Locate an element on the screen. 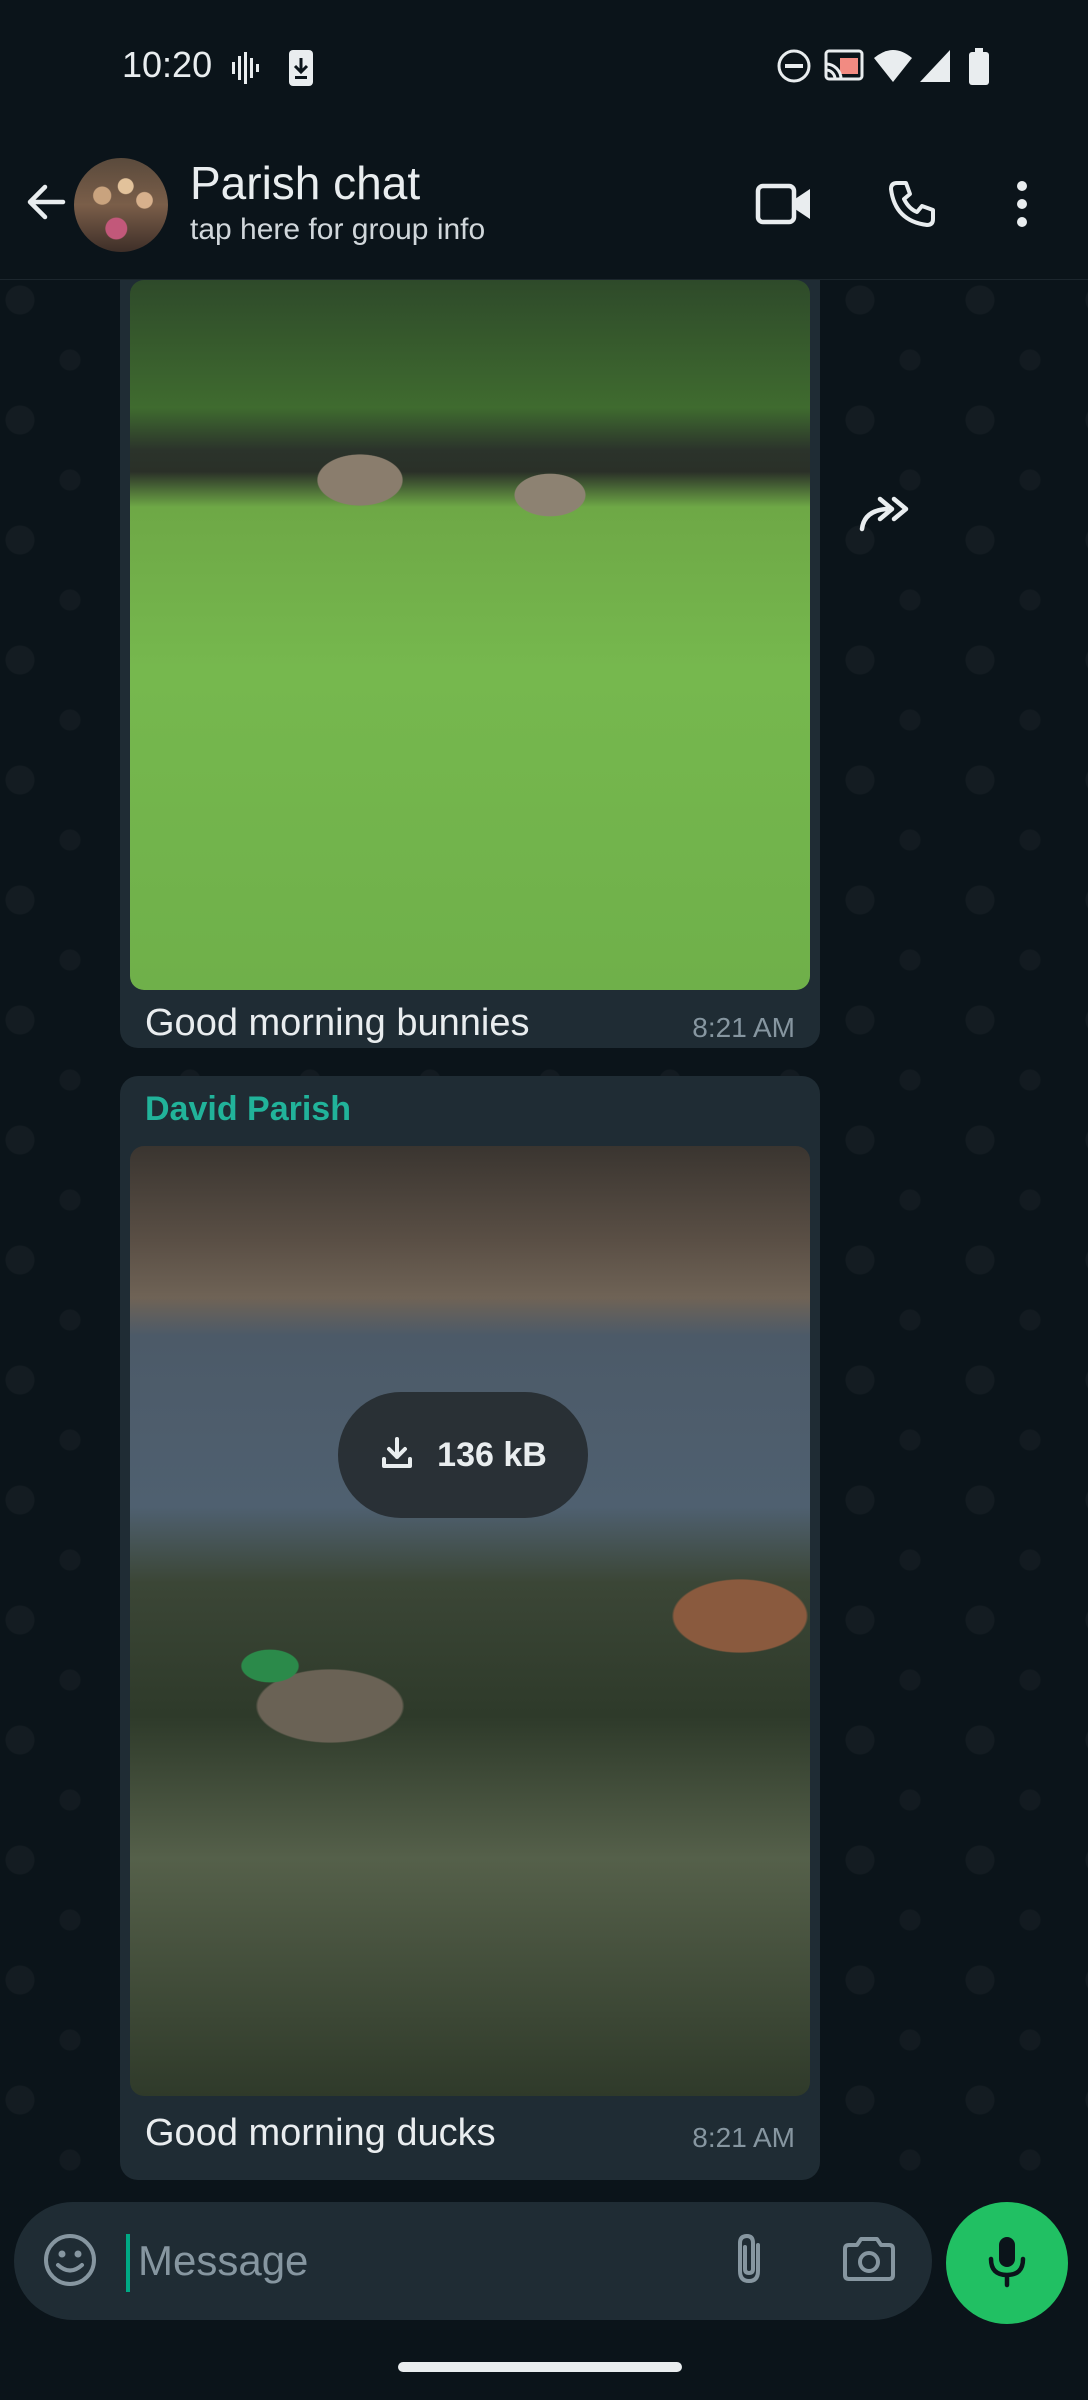 This screenshot has width=1088, height=2400. battery-icon is located at coordinates (979, 69).